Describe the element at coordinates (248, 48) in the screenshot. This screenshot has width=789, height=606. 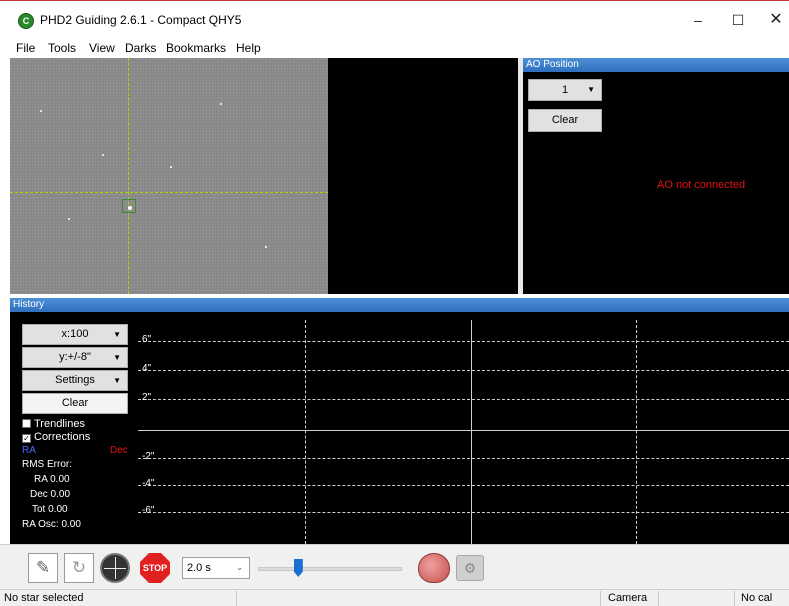
I see `menu-help: Help` at that location.